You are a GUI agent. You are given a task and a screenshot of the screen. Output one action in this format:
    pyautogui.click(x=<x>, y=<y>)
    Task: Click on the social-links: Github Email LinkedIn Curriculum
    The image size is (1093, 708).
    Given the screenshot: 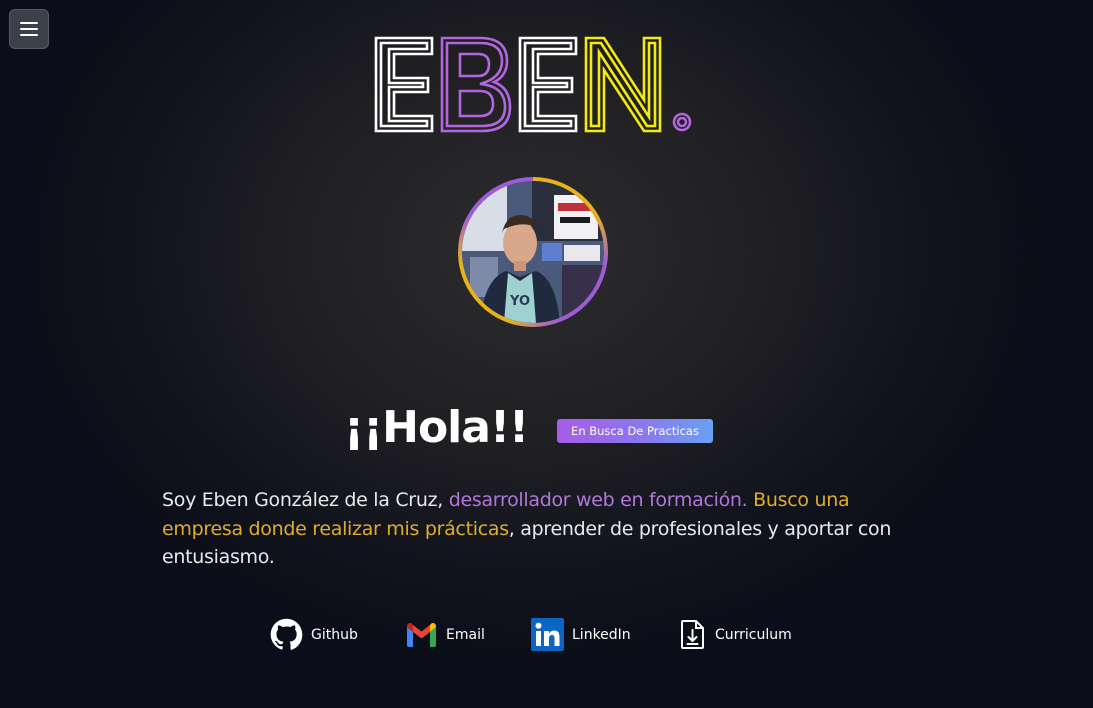 What is the action you would take?
    pyautogui.click(x=546, y=635)
    